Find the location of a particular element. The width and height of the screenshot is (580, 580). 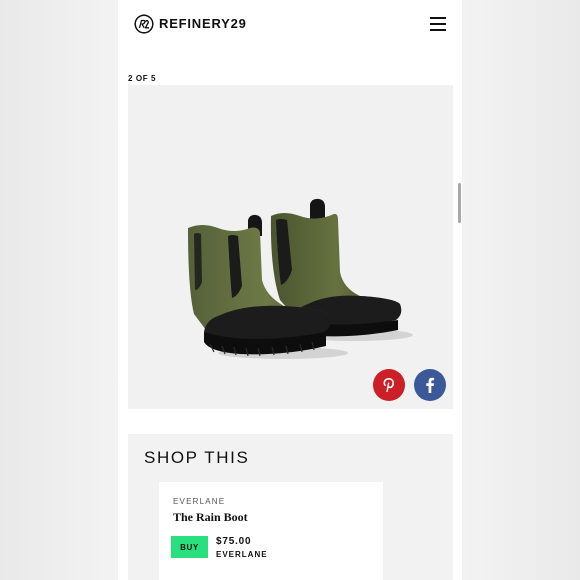

r29-logo-icon is located at coordinates (144, 24).